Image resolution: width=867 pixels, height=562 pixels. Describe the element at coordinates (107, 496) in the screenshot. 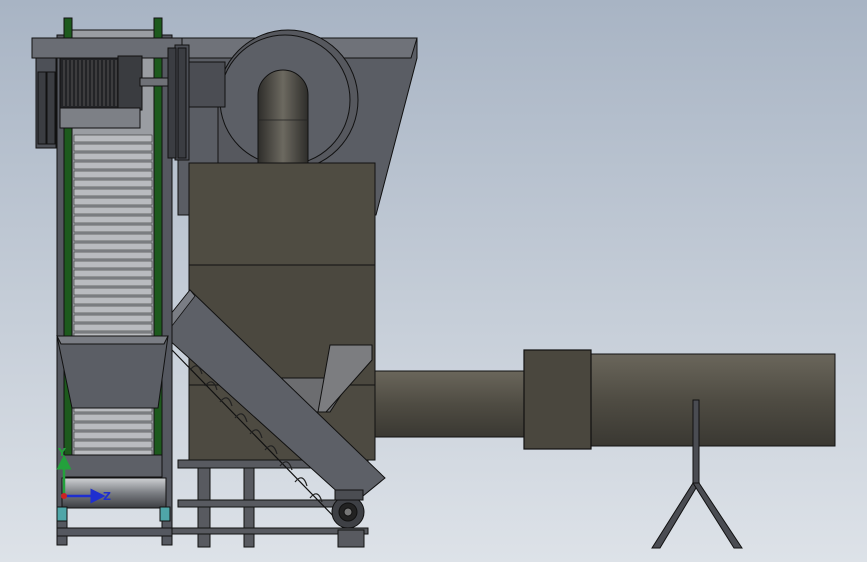

I see `z-axis-label: Z` at that location.